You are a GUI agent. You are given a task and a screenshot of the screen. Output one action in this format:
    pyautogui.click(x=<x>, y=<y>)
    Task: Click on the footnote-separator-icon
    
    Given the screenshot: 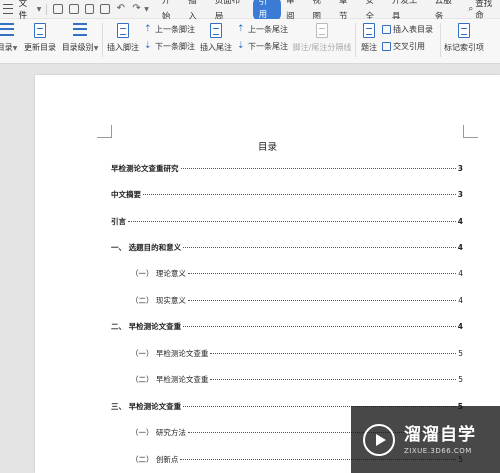 What is the action you would take?
    pyautogui.click(x=322, y=30)
    